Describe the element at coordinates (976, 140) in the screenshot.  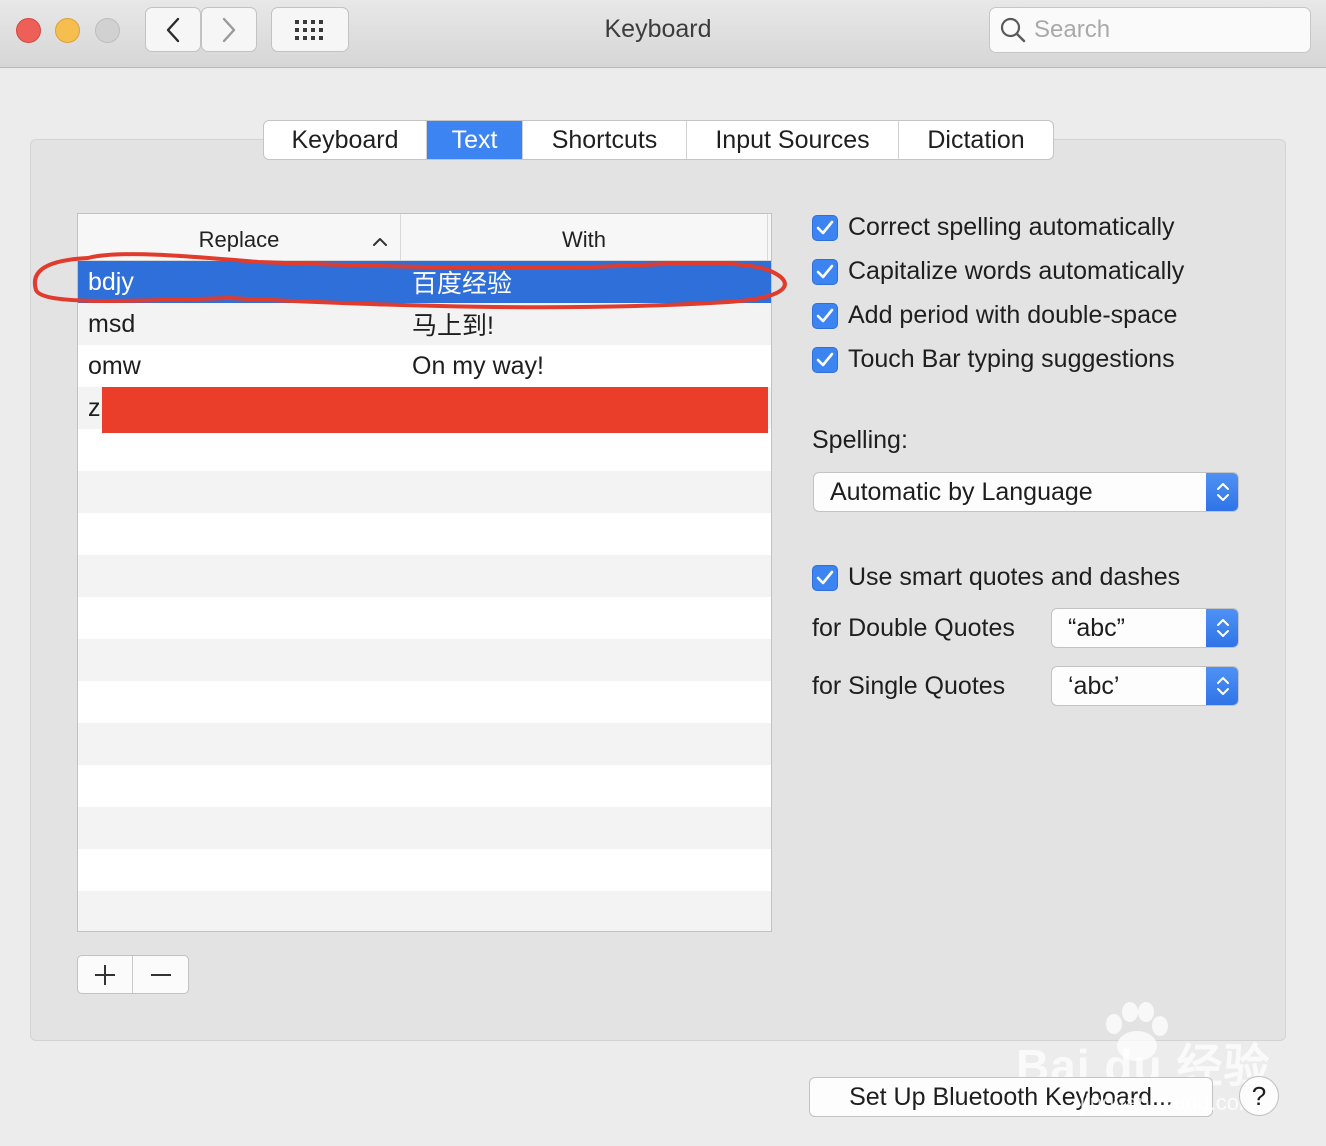
I see `tab-dictation: Dictation` at that location.